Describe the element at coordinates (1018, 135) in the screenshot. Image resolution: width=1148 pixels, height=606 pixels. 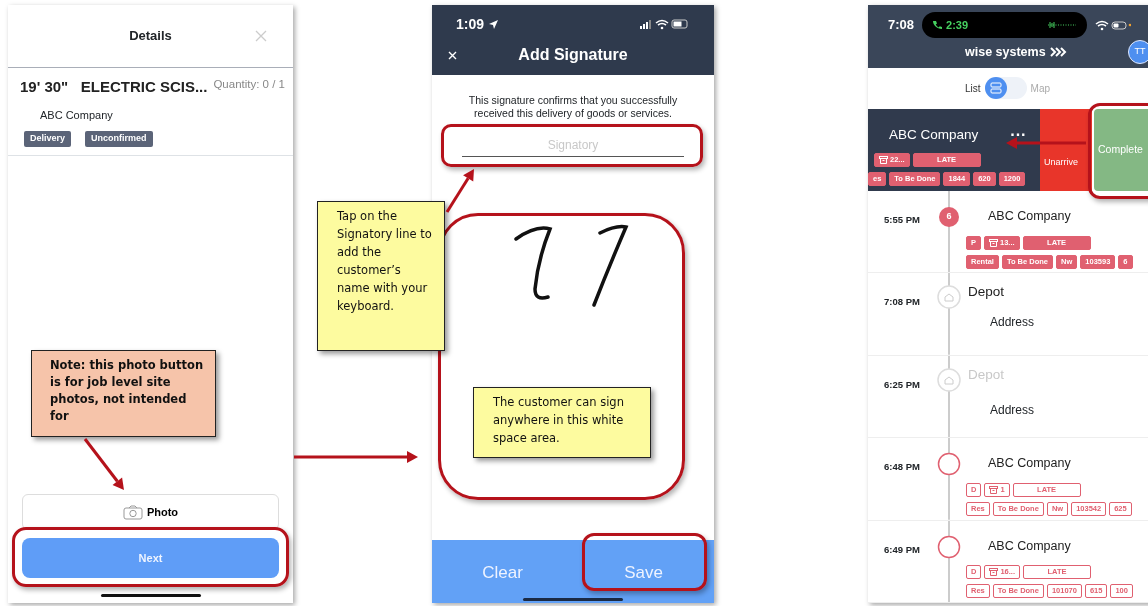
I see `more-menu: ···` at that location.